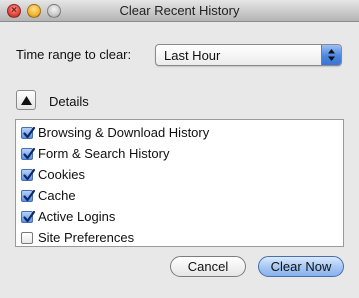 This screenshot has height=298, width=359. What do you see at coordinates (74, 54) in the screenshot?
I see `time-range-label: Time range to clear:` at bounding box center [74, 54].